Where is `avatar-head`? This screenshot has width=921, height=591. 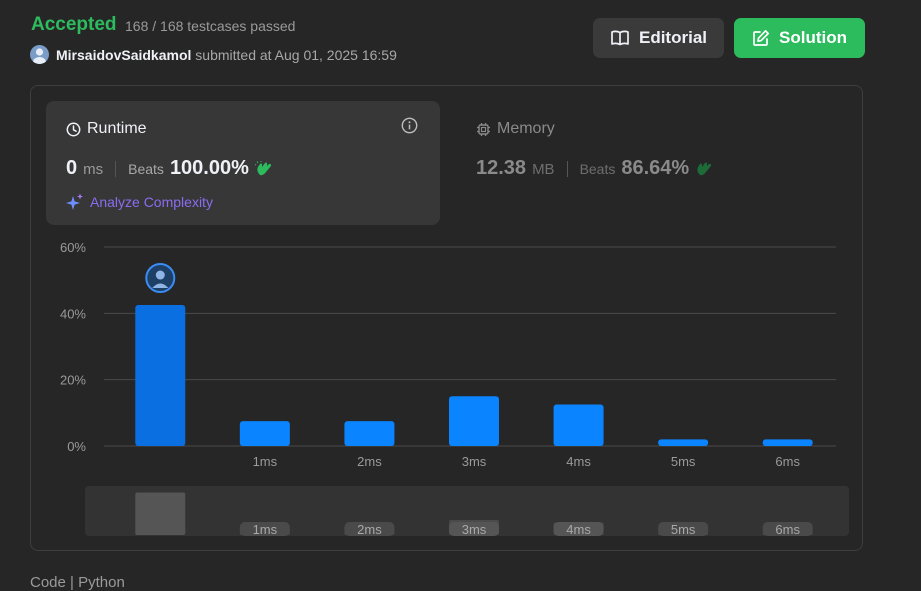 avatar-head is located at coordinates (160, 275).